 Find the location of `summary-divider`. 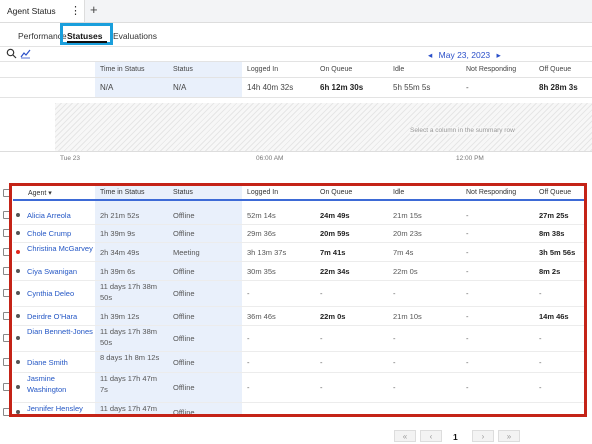

summary-divider is located at coordinates (296, 77).